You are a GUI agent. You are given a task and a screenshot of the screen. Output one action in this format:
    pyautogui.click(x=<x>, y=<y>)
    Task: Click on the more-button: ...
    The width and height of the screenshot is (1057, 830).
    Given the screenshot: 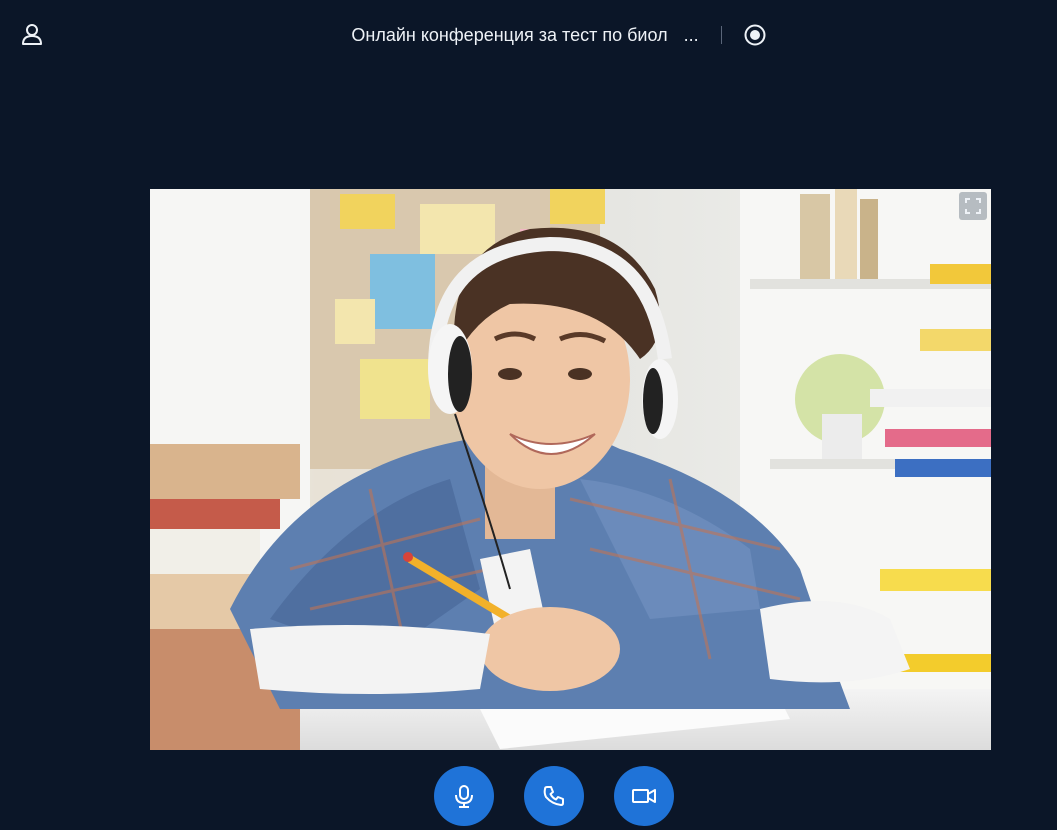 What is the action you would take?
    pyautogui.click(x=691, y=35)
    